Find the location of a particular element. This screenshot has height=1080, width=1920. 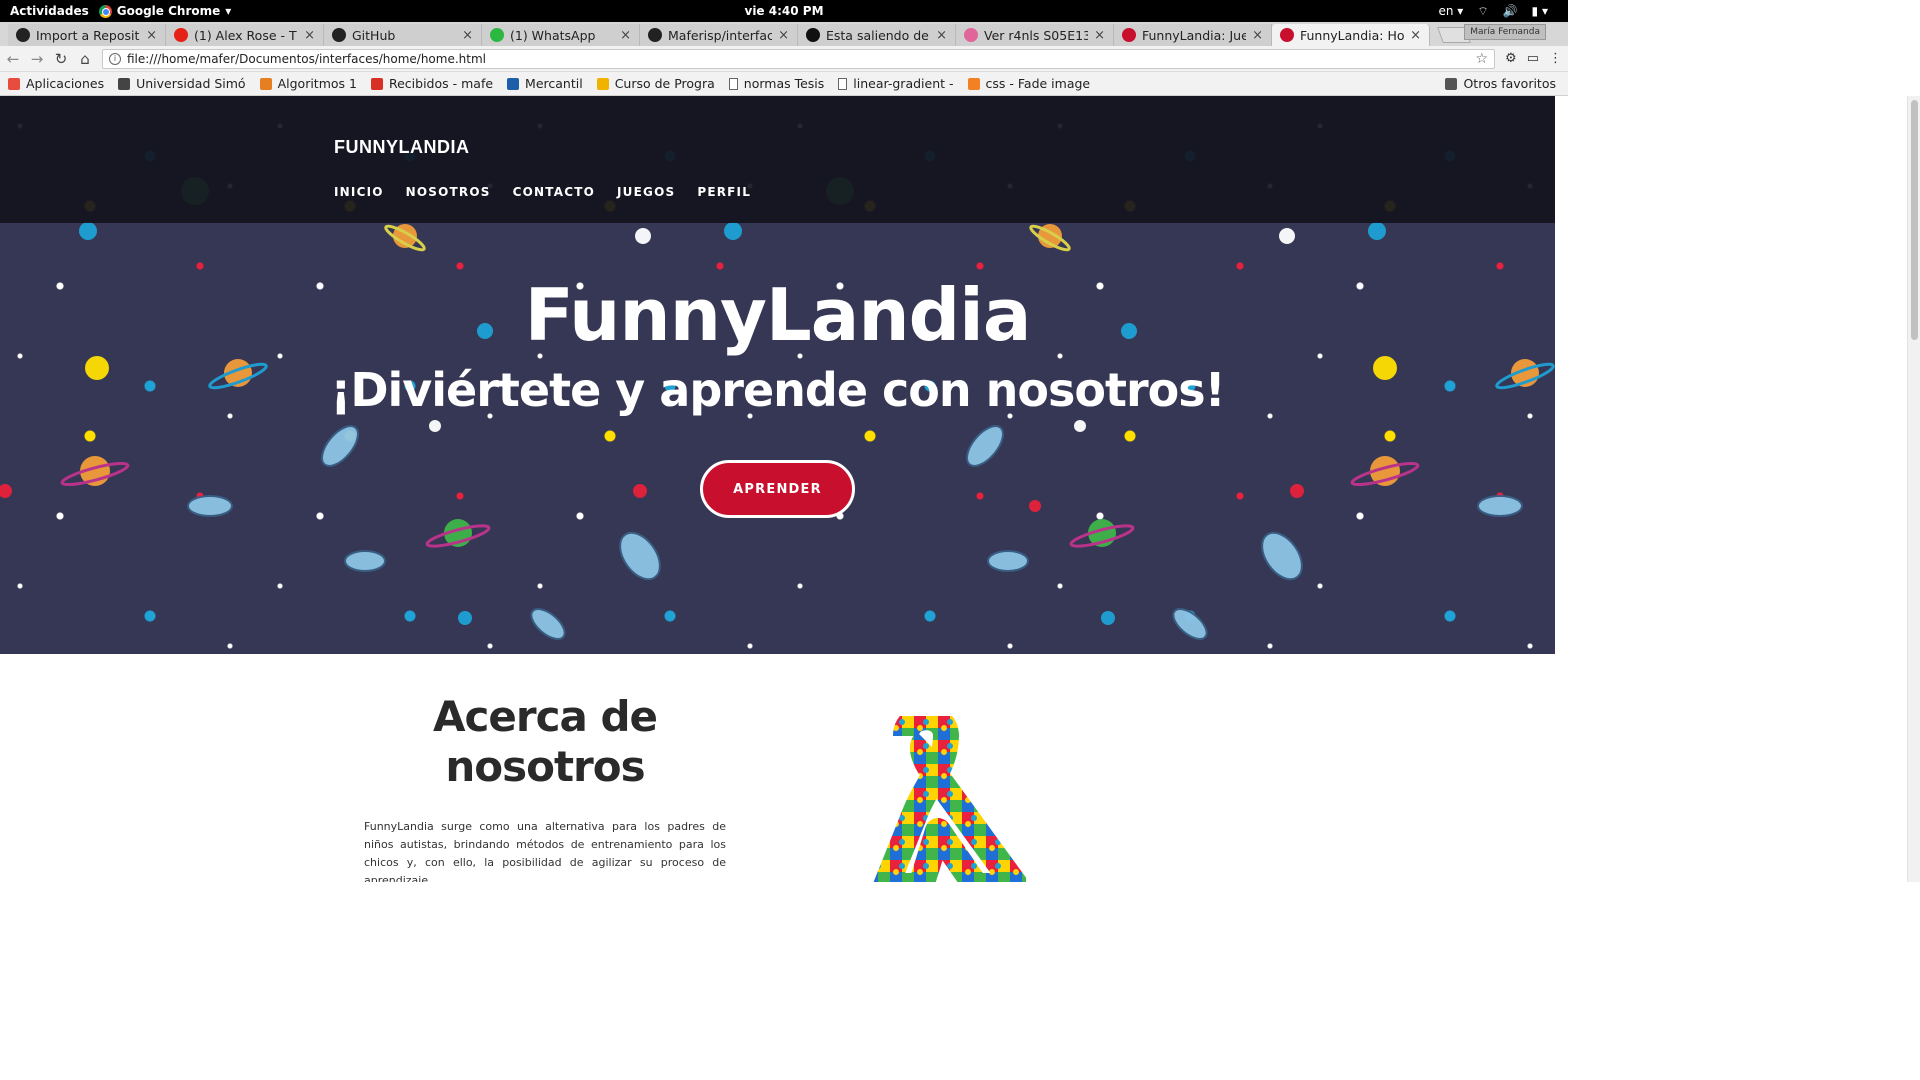

tab-title: Esta saliendo de Se is located at coordinates (878, 35).